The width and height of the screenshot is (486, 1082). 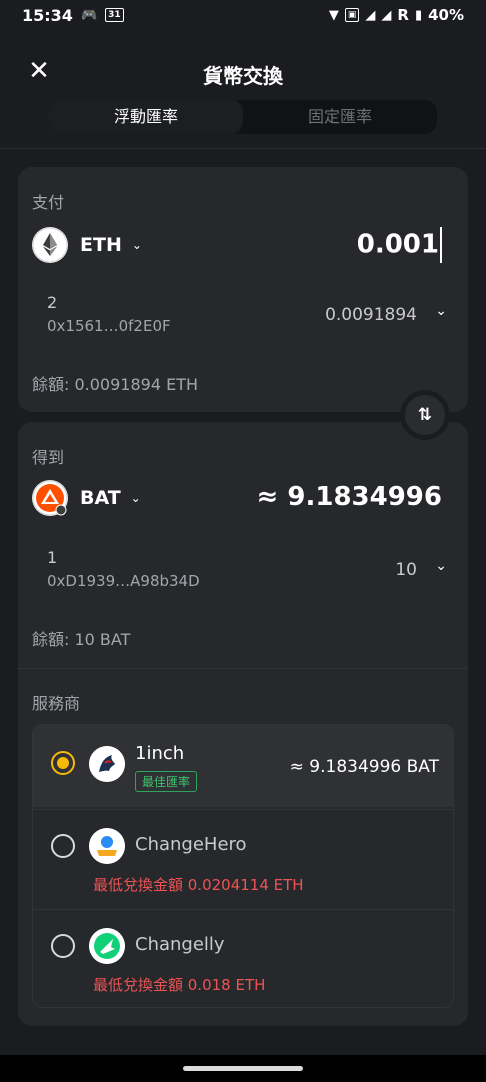 What do you see at coordinates (109, 326) in the screenshot?
I see `pay-wallet-address: 0x1561…0f2E0F` at bounding box center [109, 326].